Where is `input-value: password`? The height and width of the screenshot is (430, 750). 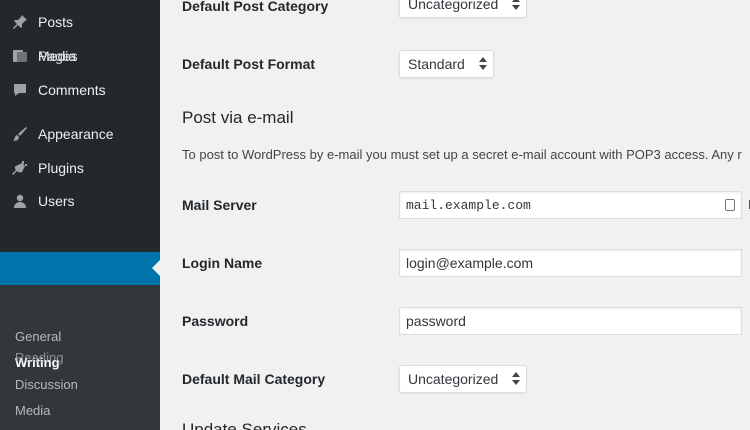 input-value: password is located at coordinates (436, 321).